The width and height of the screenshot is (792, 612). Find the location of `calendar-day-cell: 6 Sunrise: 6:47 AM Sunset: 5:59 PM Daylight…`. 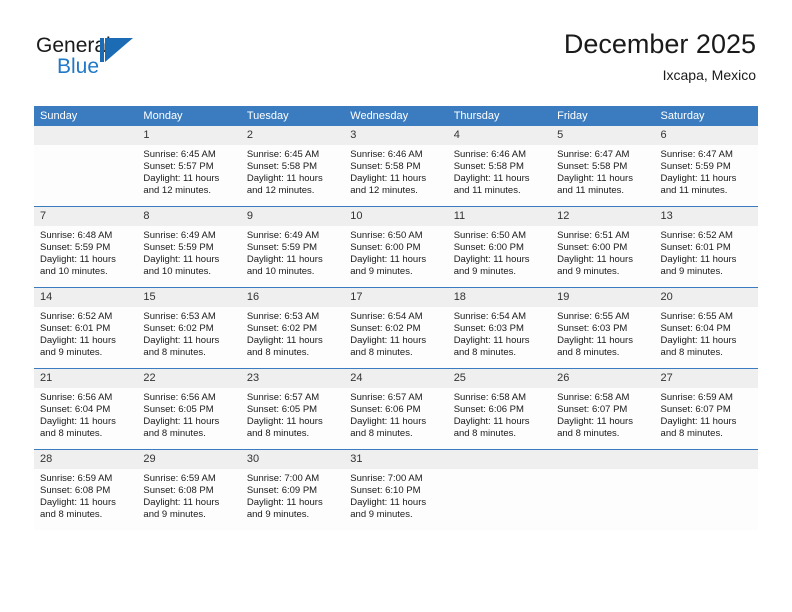

calendar-day-cell: 6 Sunrise: 6:47 AM Sunset: 5:59 PM Daylight… is located at coordinates (706, 166).